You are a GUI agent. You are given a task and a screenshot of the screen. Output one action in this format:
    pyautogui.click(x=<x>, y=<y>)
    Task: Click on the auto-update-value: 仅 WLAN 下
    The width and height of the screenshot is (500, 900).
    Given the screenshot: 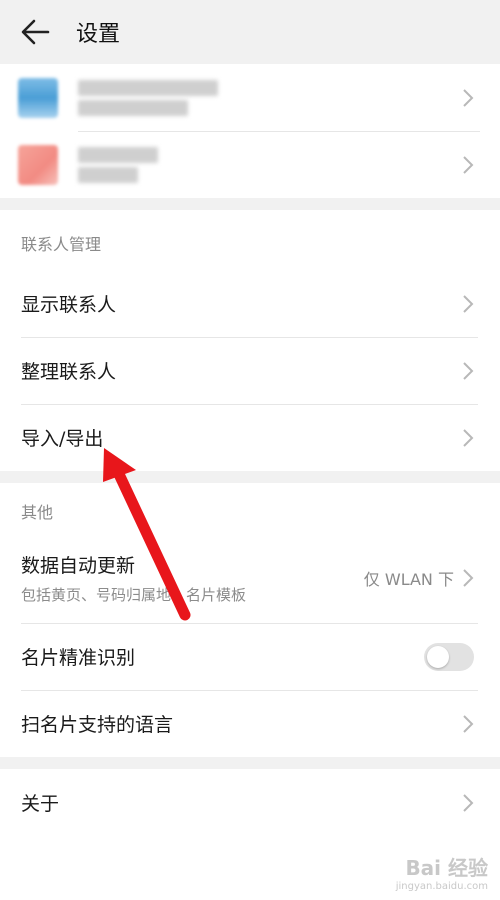 What is the action you would take?
    pyautogui.click(x=408, y=579)
    